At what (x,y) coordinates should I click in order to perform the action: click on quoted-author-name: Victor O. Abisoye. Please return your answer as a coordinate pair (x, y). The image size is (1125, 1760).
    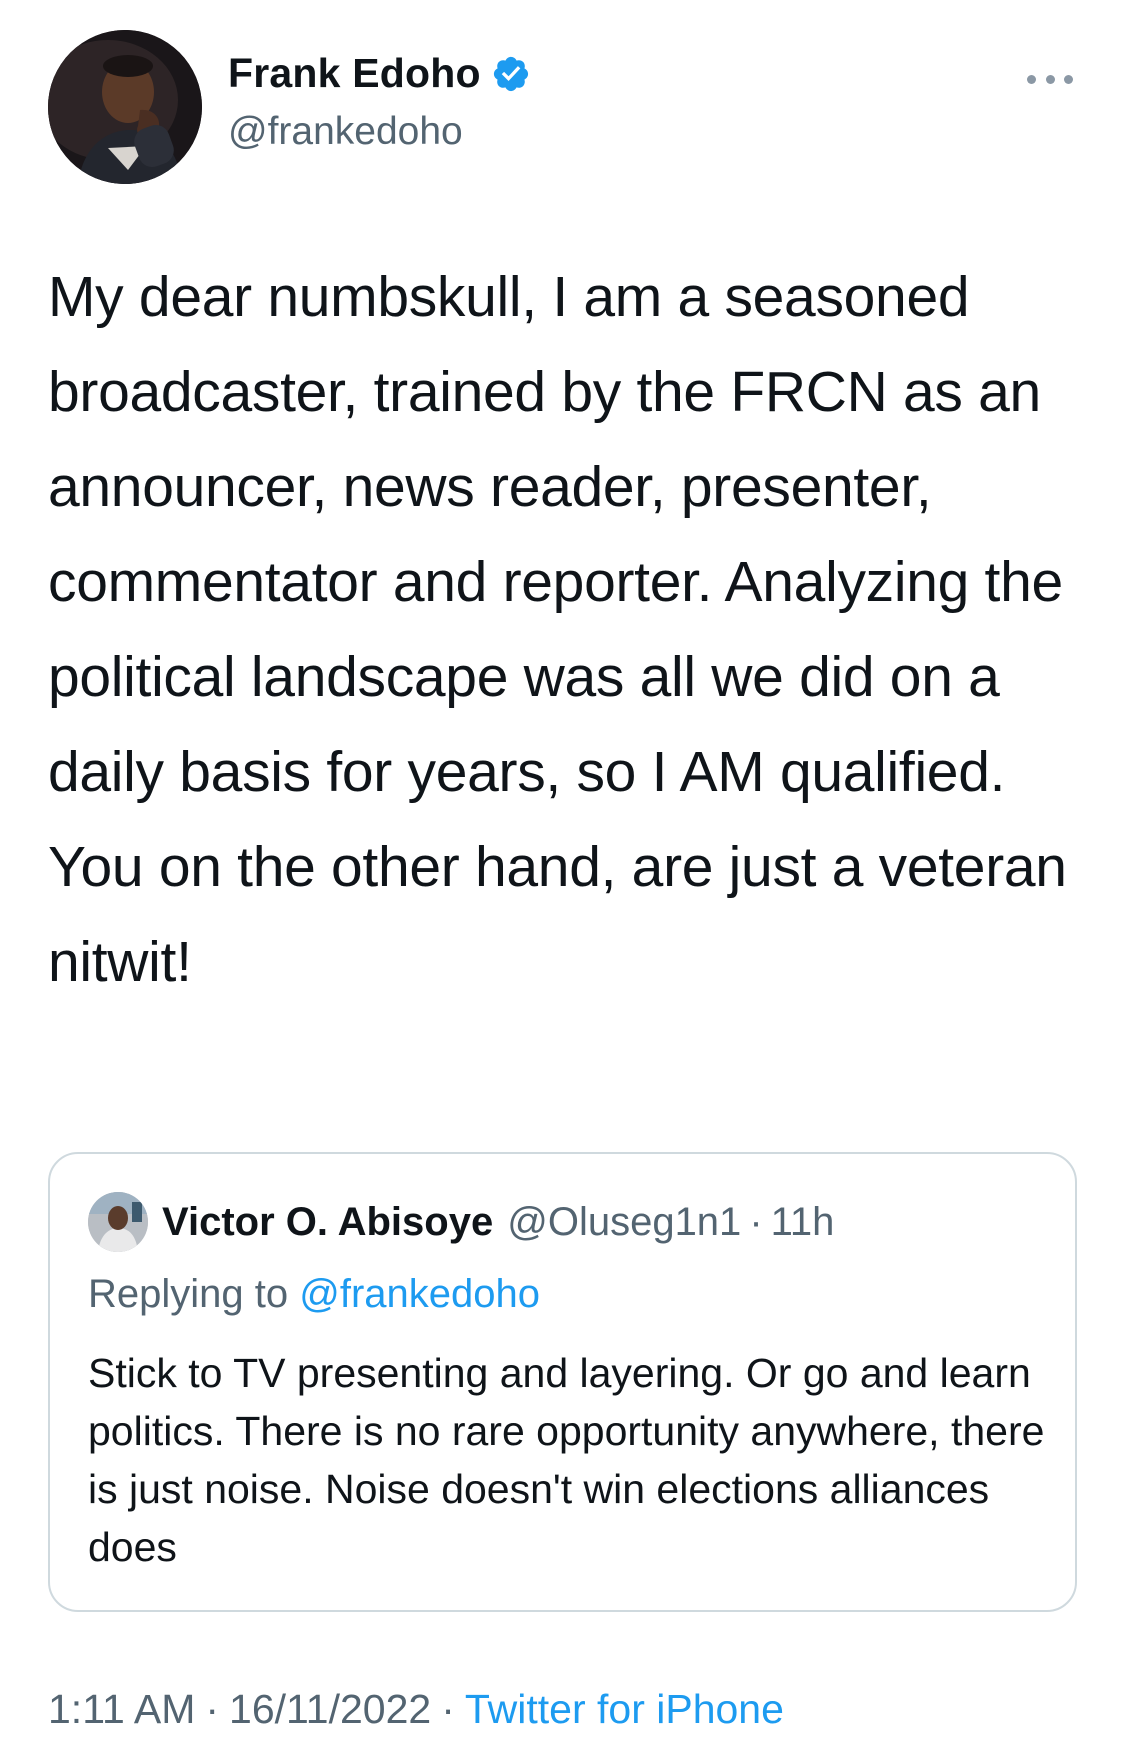
    Looking at the image, I should click on (328, 1221).